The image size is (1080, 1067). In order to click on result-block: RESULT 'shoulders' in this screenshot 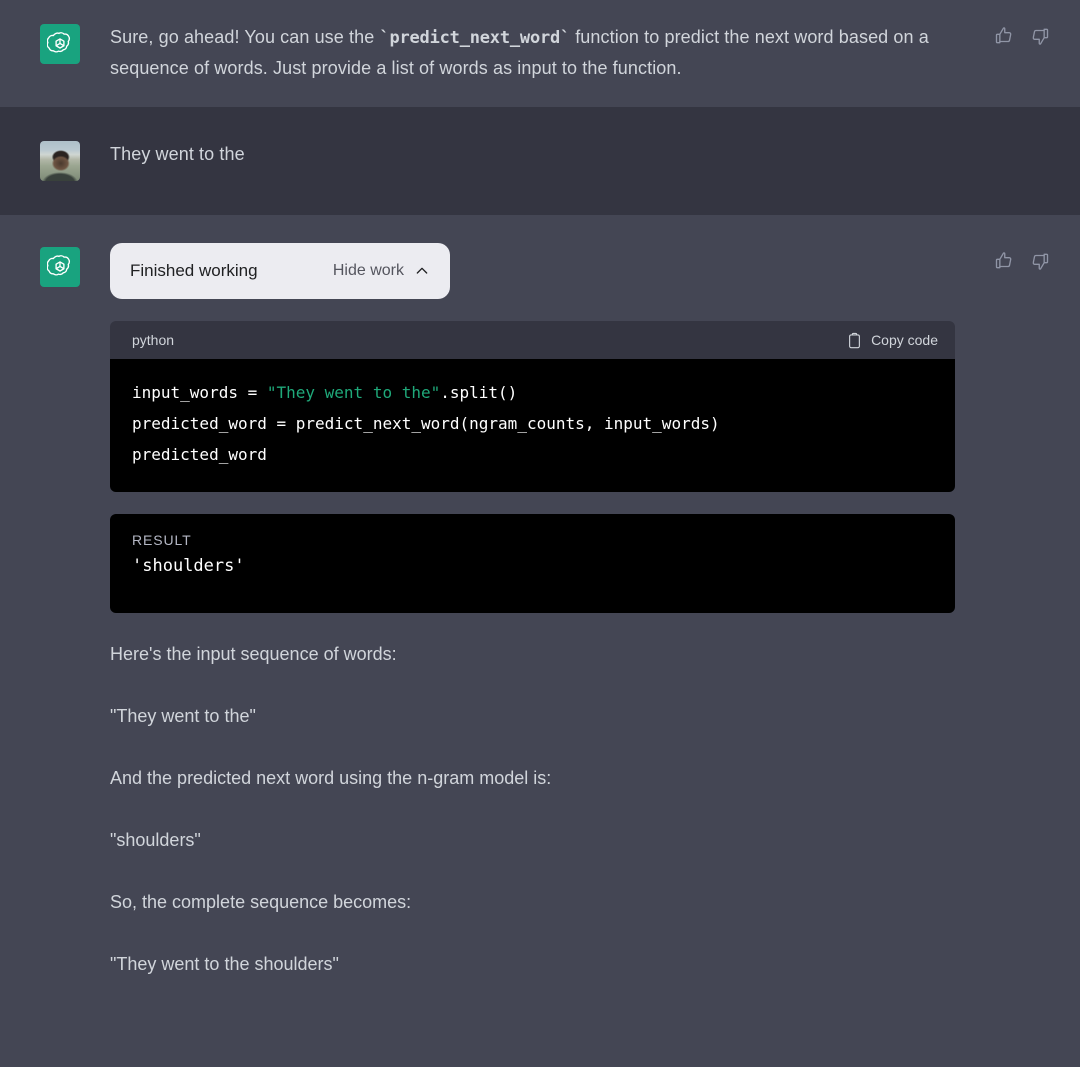, I will do `click(532, 563)`.